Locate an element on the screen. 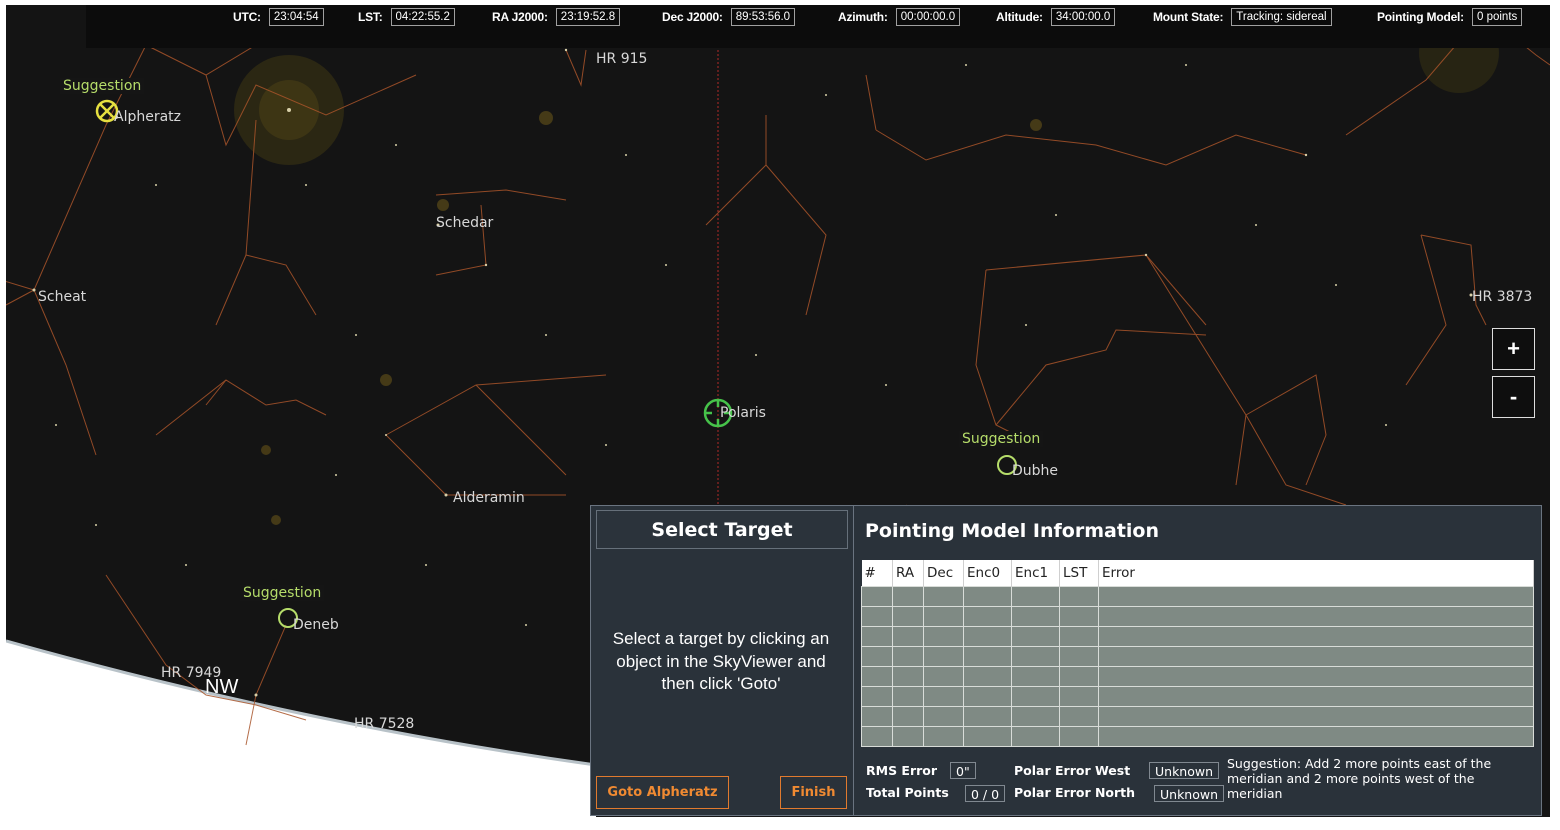 The width and height of the screenshot is (1560, 830). status-utc-label: UTC: is located at coordinates (247, 17).